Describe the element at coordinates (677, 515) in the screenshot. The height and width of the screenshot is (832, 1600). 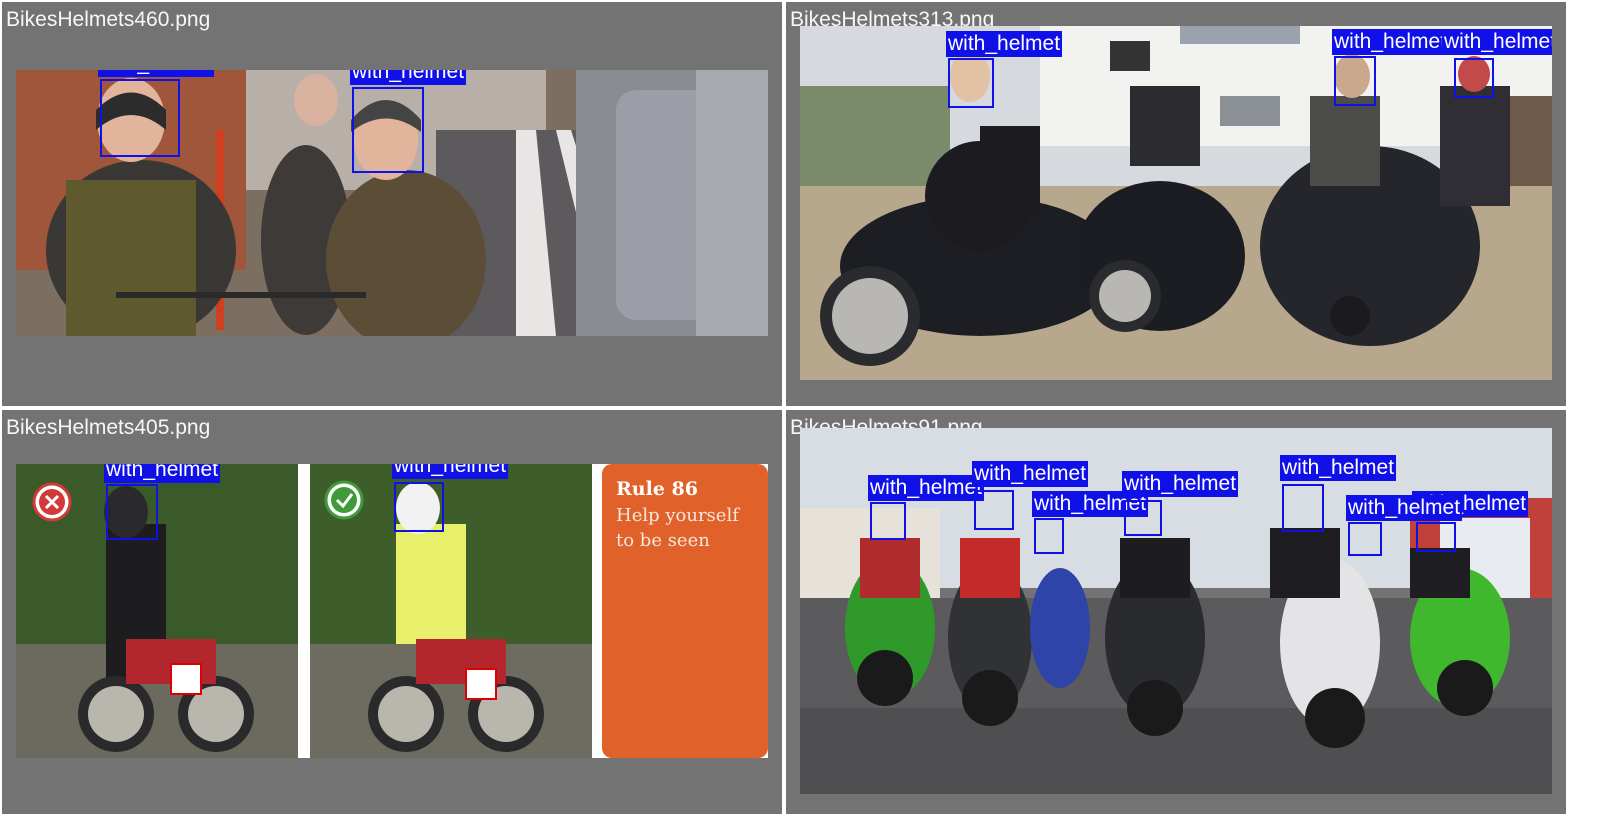
I see `sign-line-1: Help yourself` at that location.